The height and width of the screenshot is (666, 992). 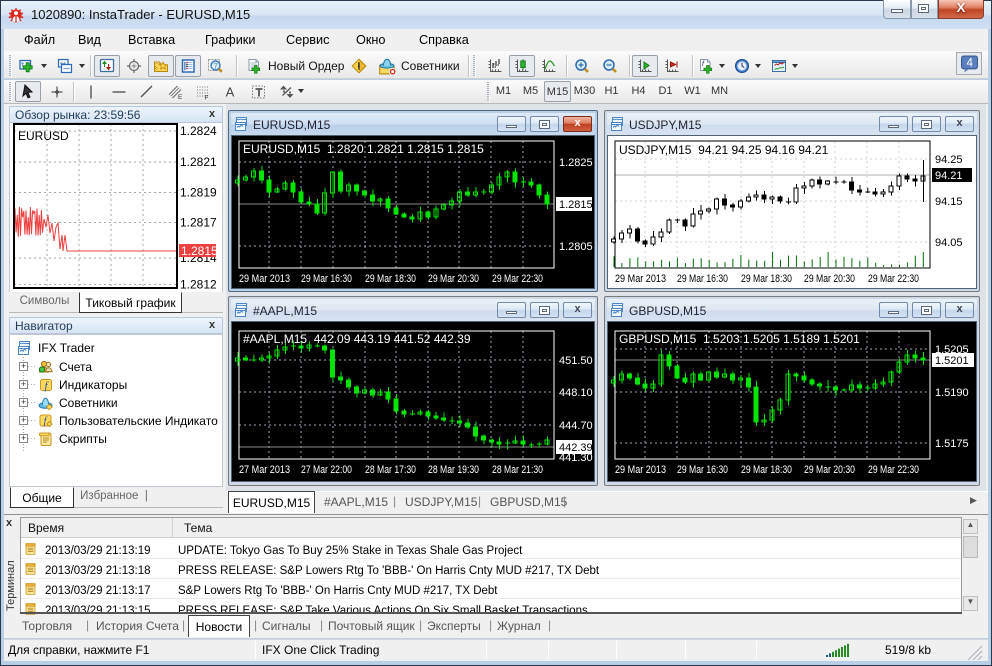 What do you see at coordinates (576, 448) in the screenshot?
I see `svg-text: 442.39` at bounding box center [576, 448].